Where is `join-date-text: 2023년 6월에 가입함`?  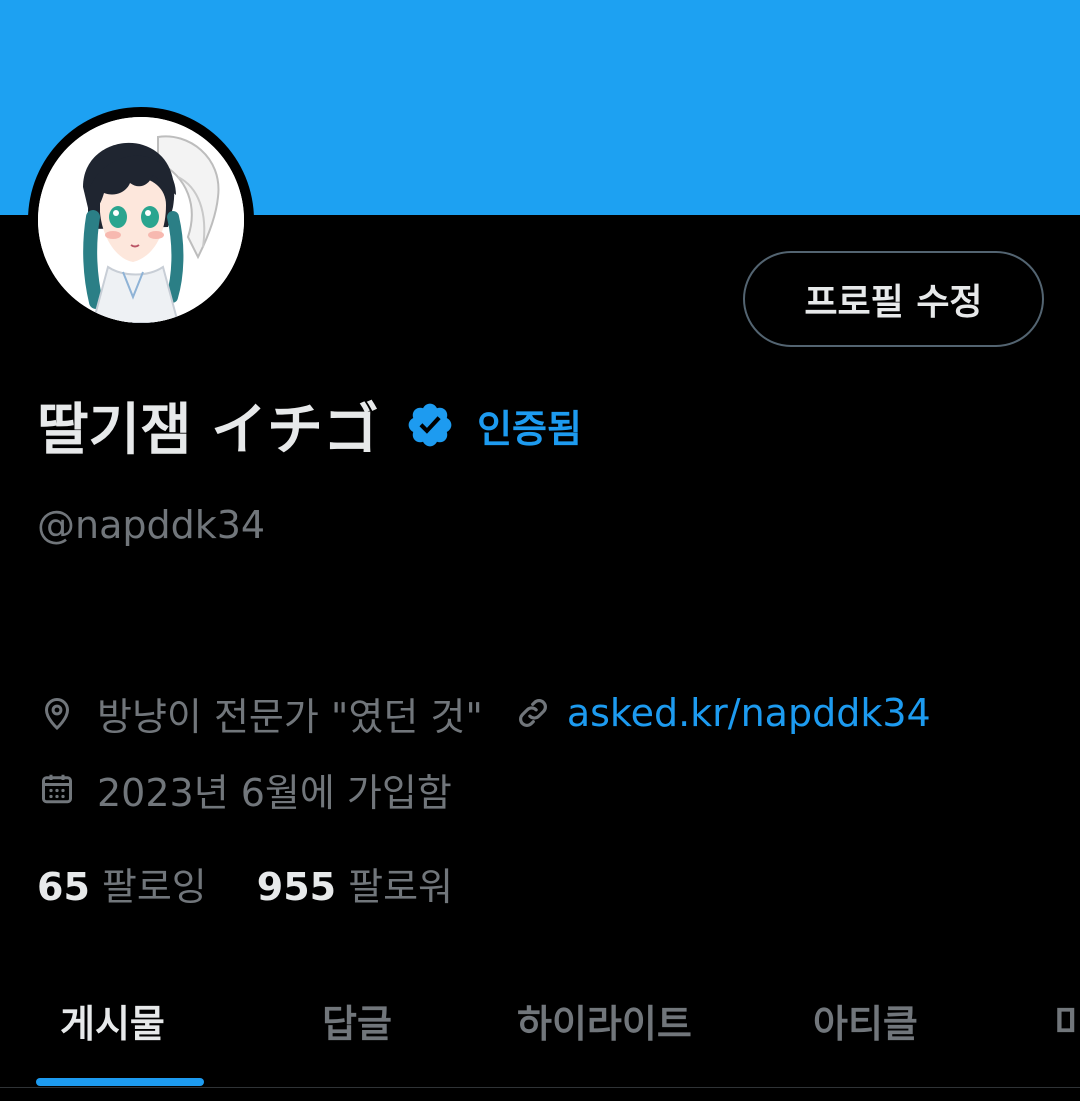
join-date-text: 2023년 6월에 가입함 is located at coordinates (274, 792).